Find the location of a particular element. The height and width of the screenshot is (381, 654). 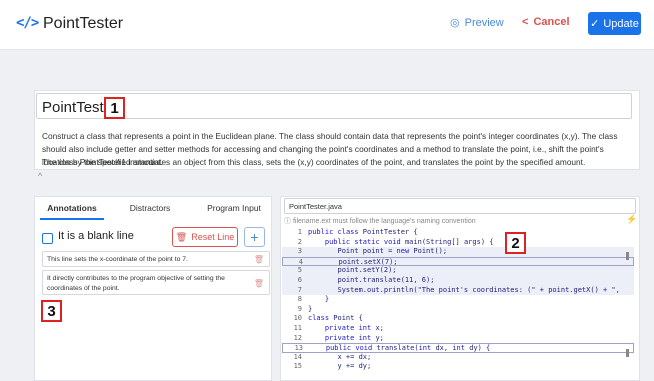

chevron-left-icon: < is located at coordinates (525, 22).